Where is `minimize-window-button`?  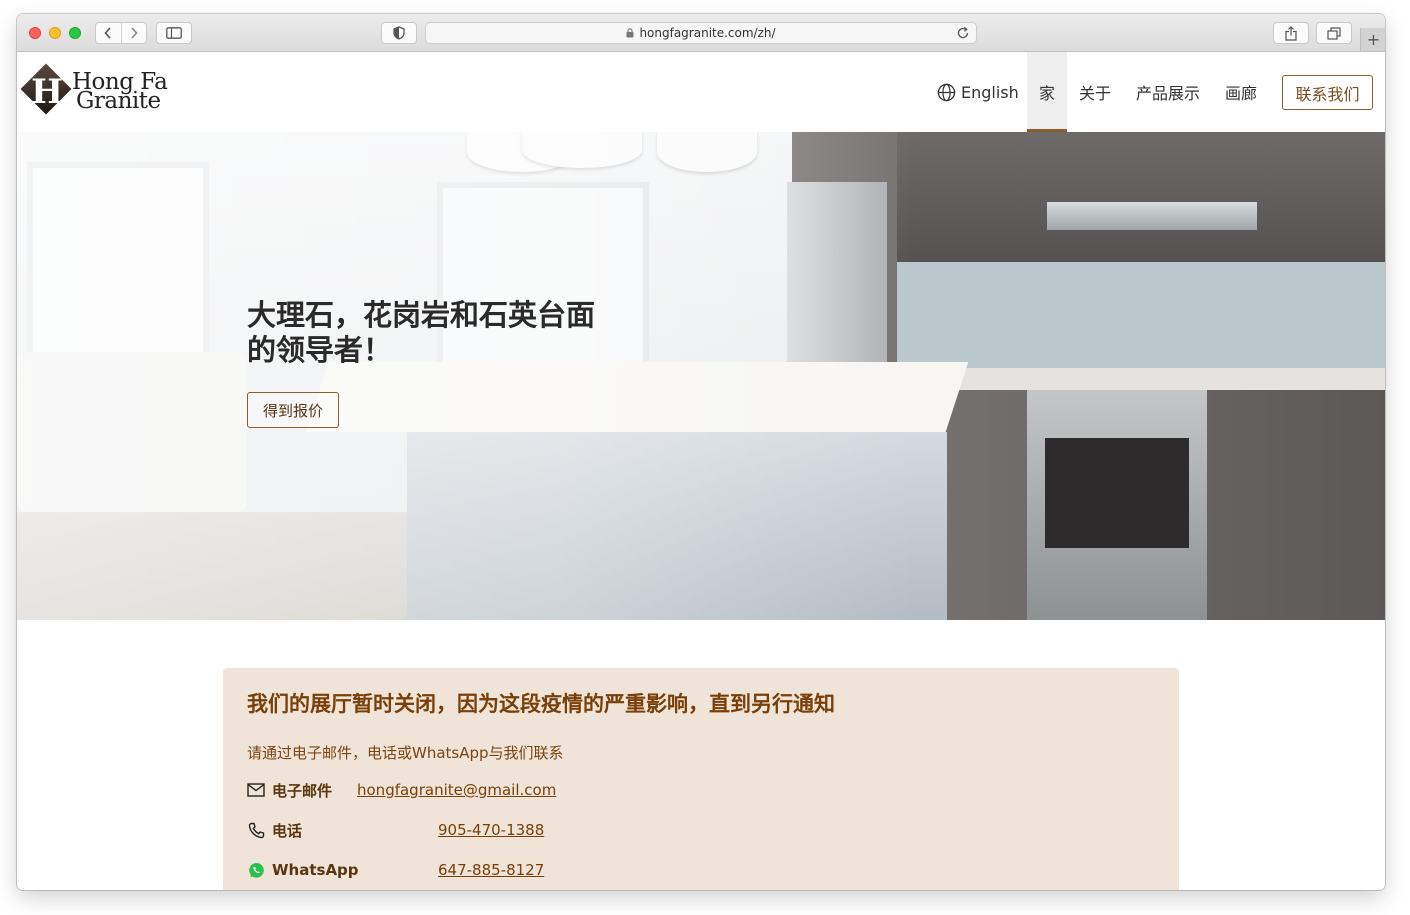
minimize-window-button is located at coordinates (55, 33).